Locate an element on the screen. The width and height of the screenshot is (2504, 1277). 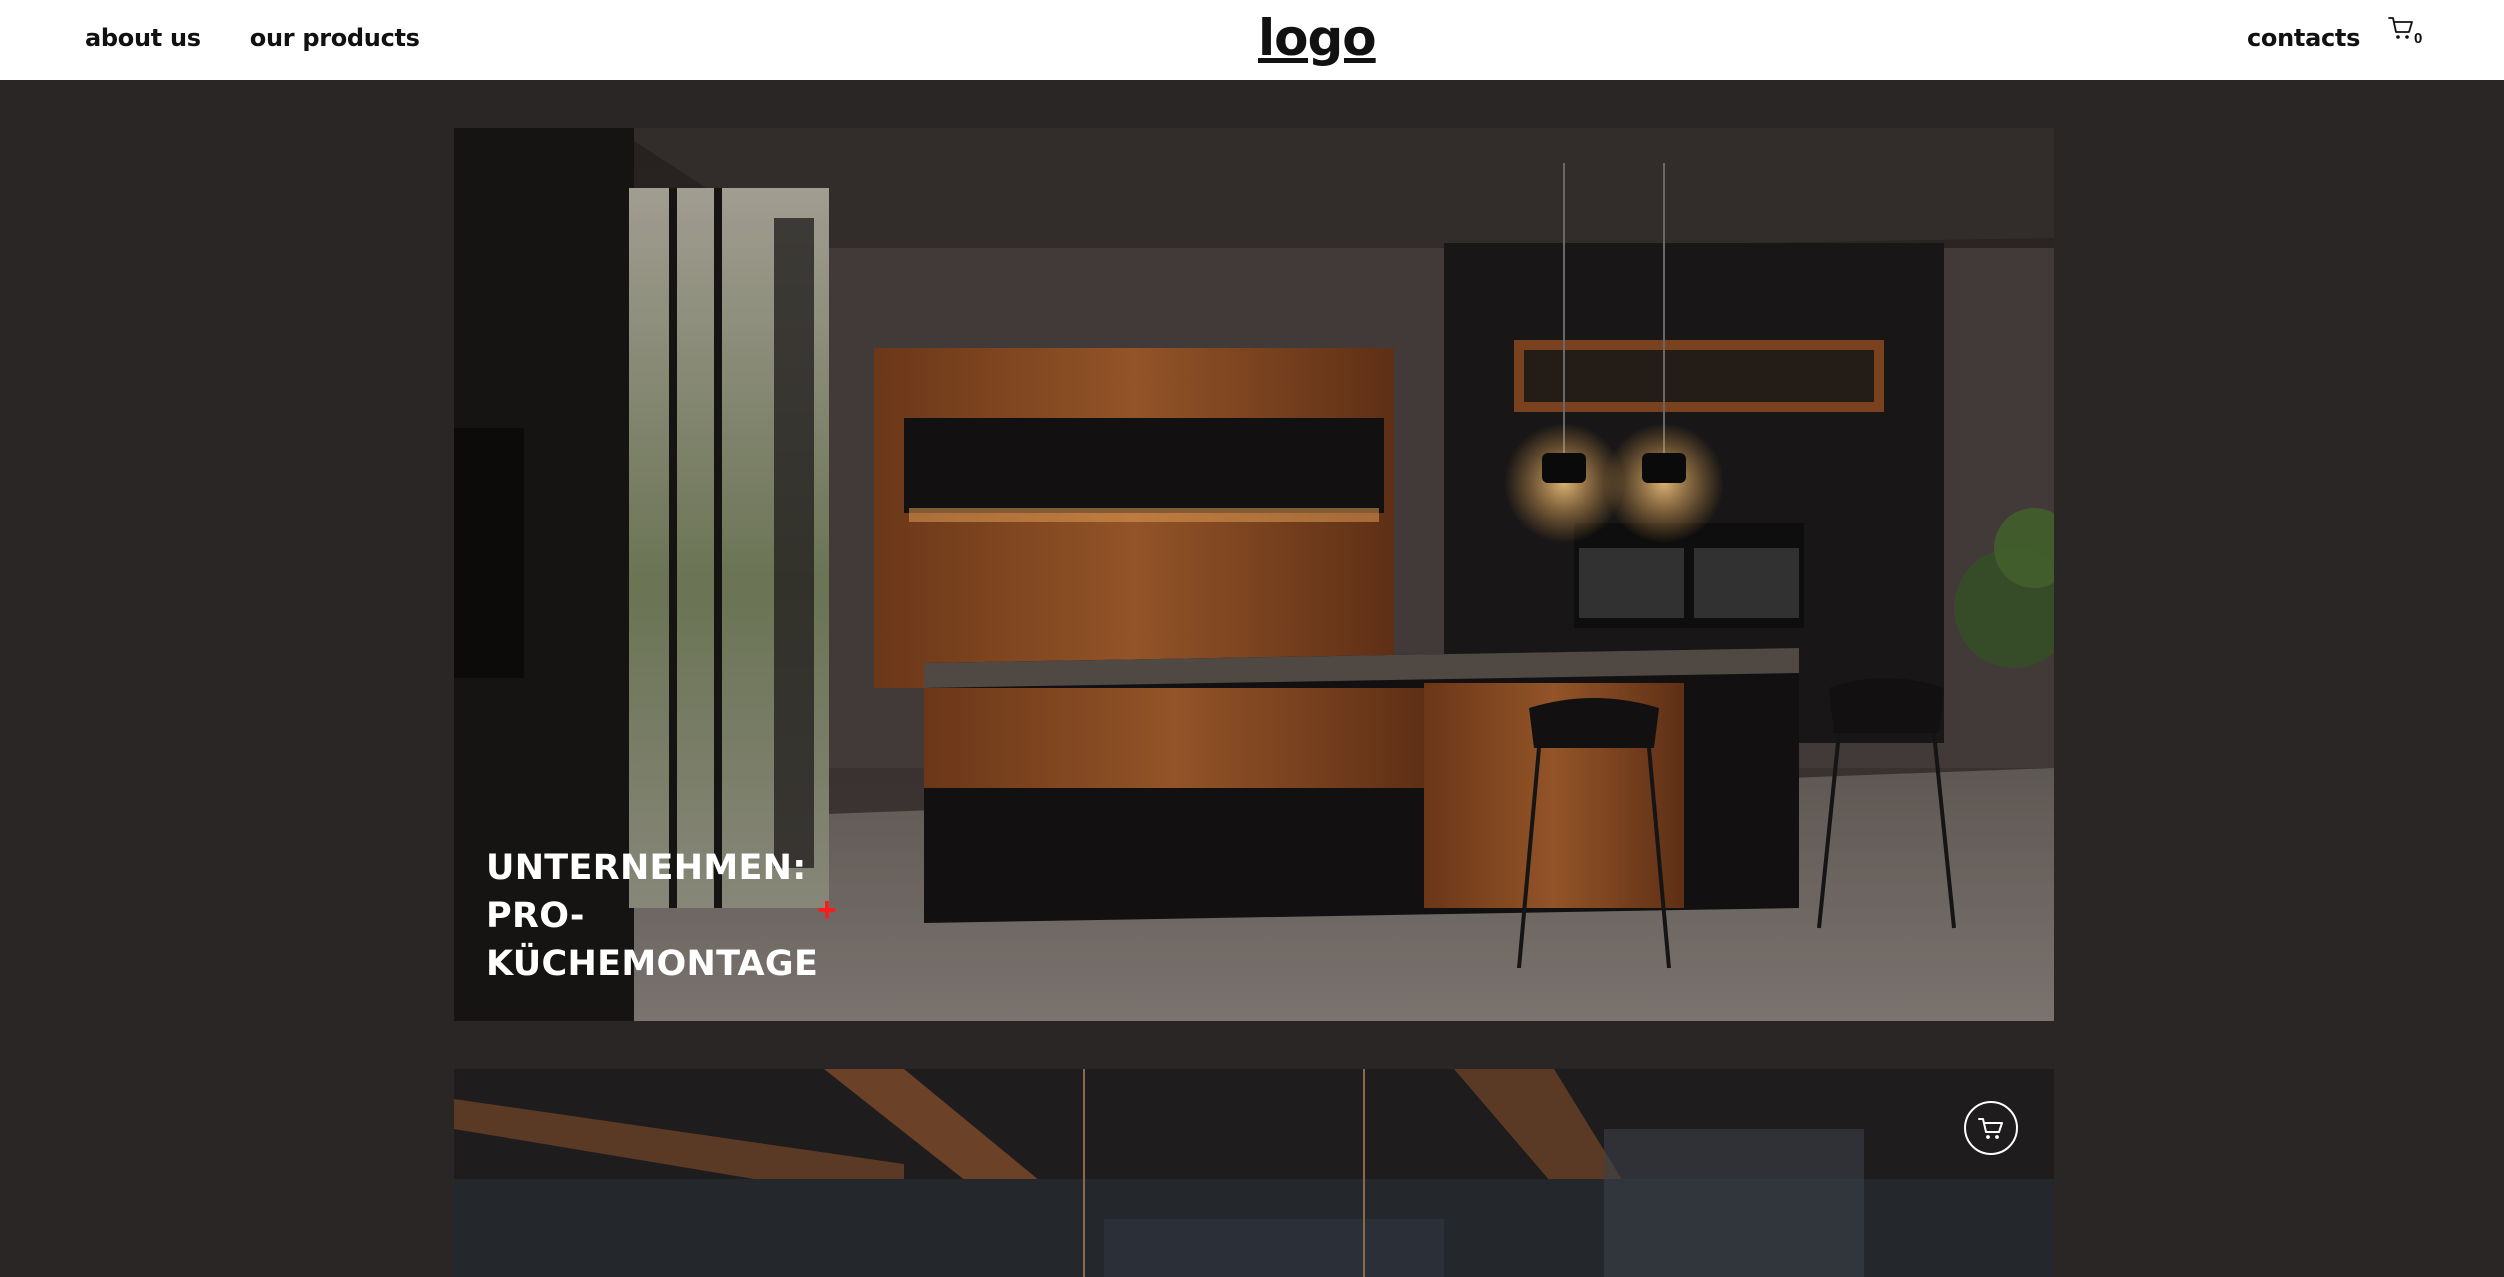
hero-title: UNTERNEHMEN: PRO- KÜCHEMONTAGE is located at coordinates (652, 916).